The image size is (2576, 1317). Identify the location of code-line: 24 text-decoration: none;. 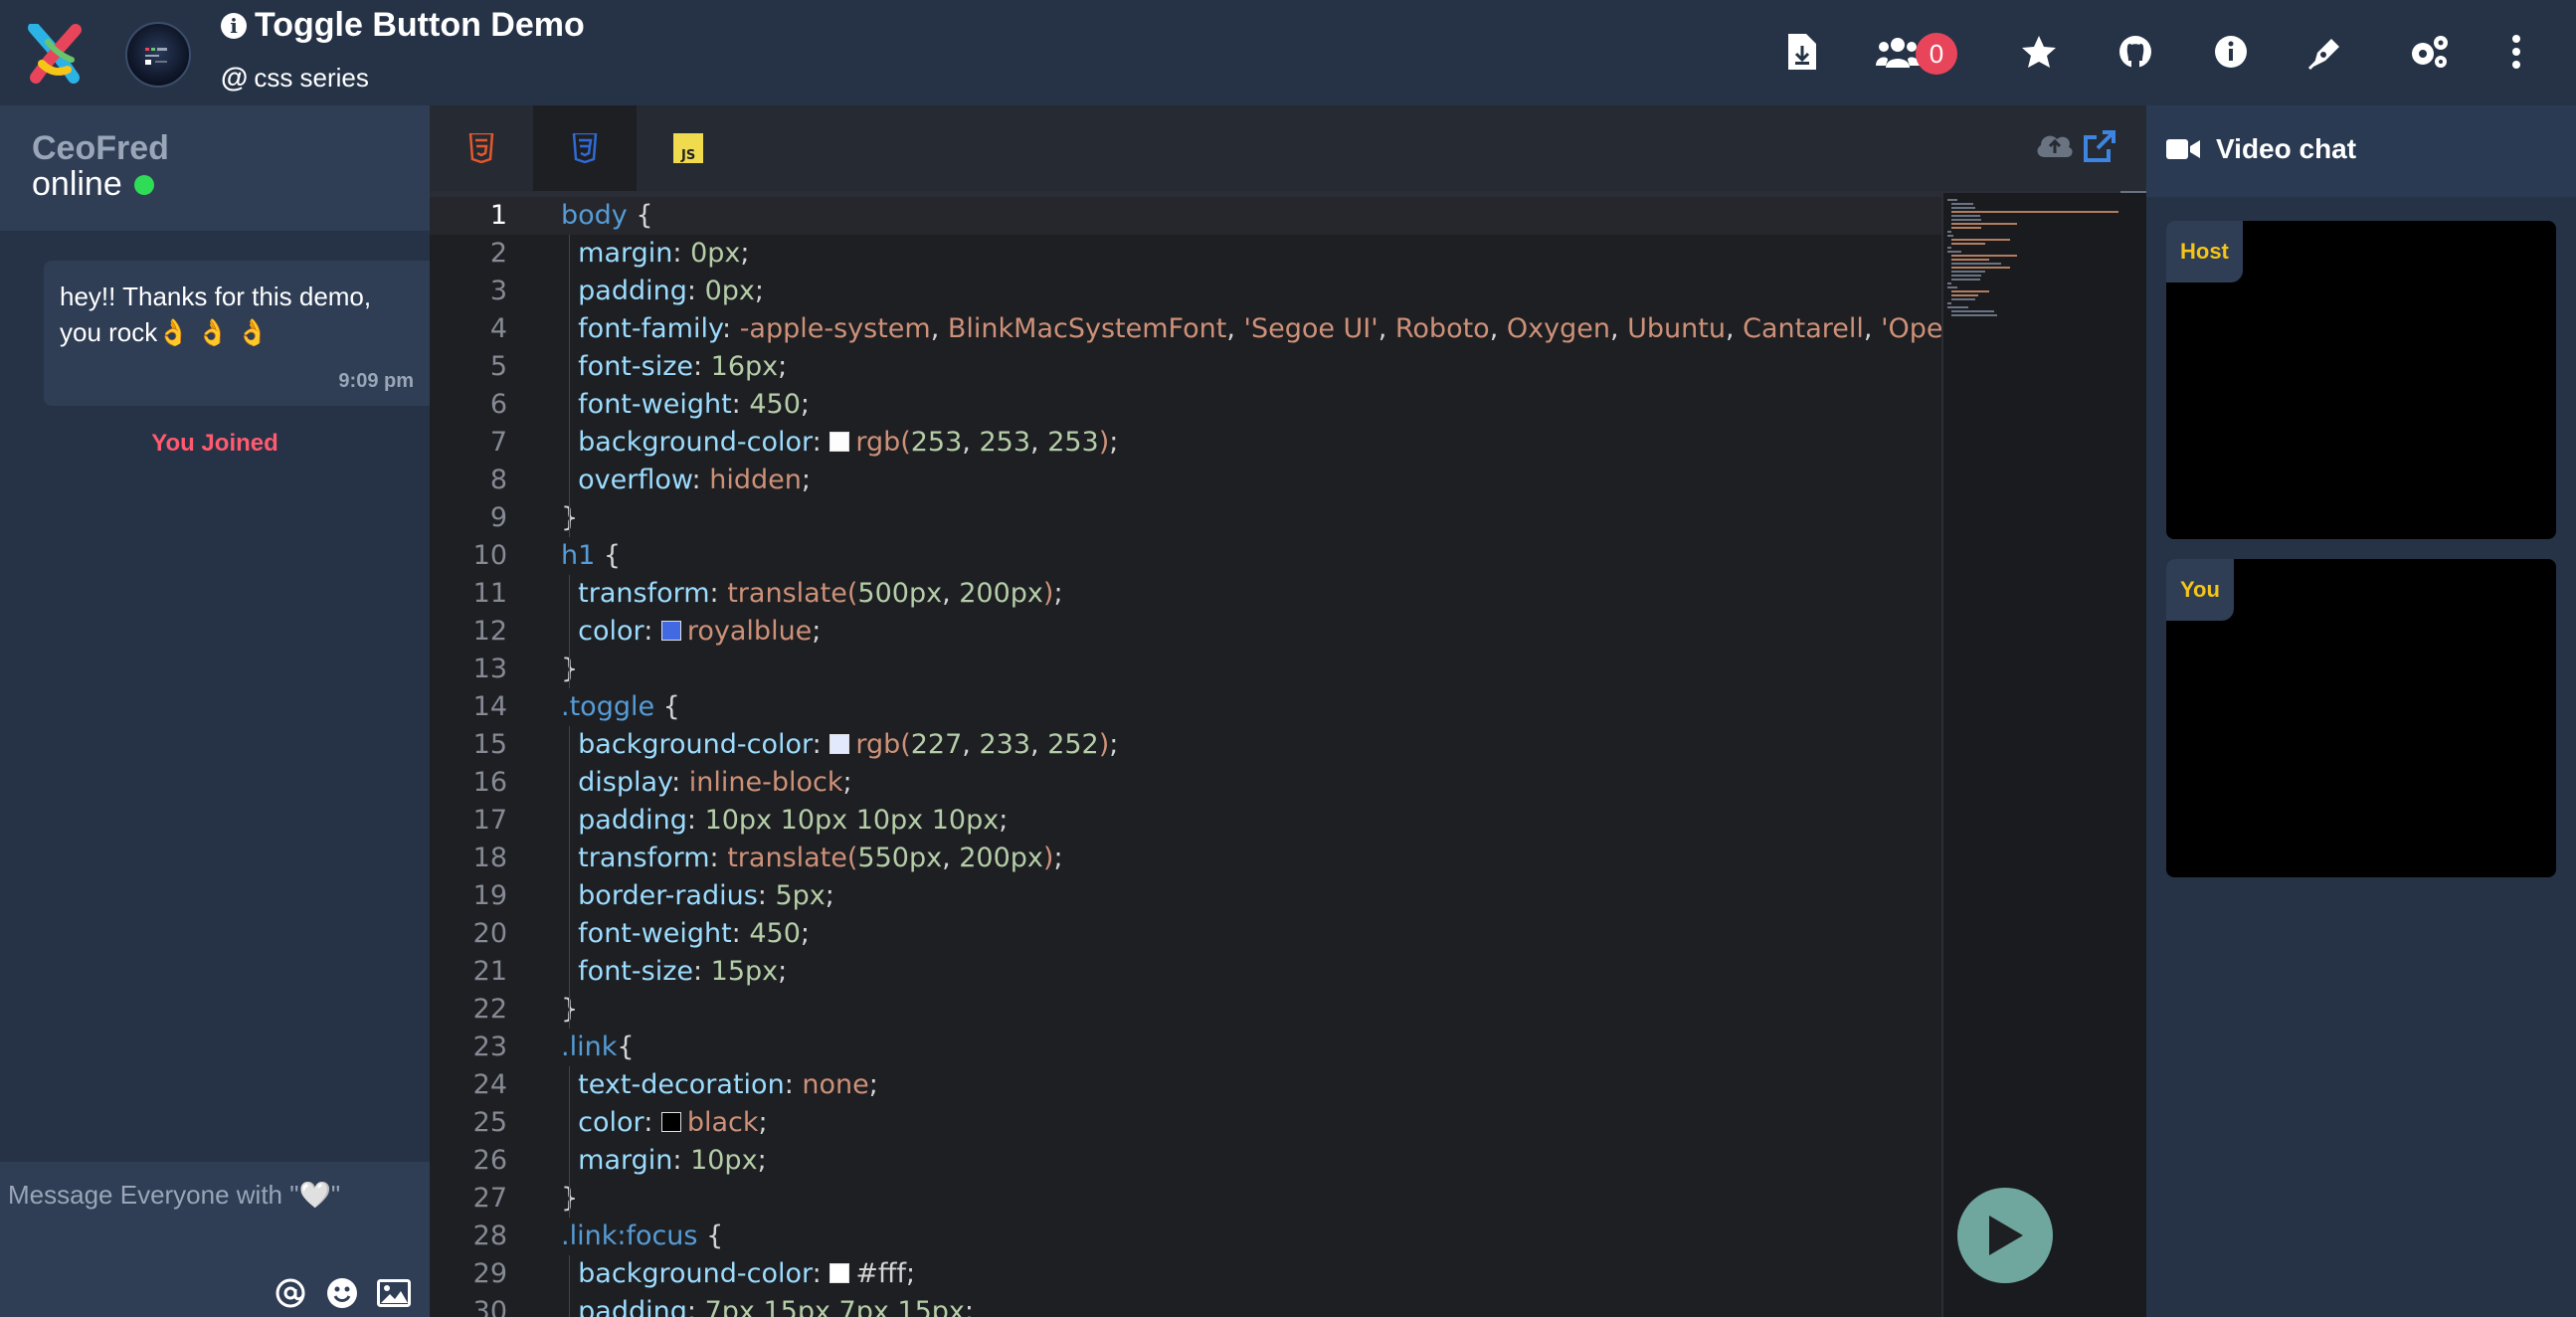
(1185, 1085).